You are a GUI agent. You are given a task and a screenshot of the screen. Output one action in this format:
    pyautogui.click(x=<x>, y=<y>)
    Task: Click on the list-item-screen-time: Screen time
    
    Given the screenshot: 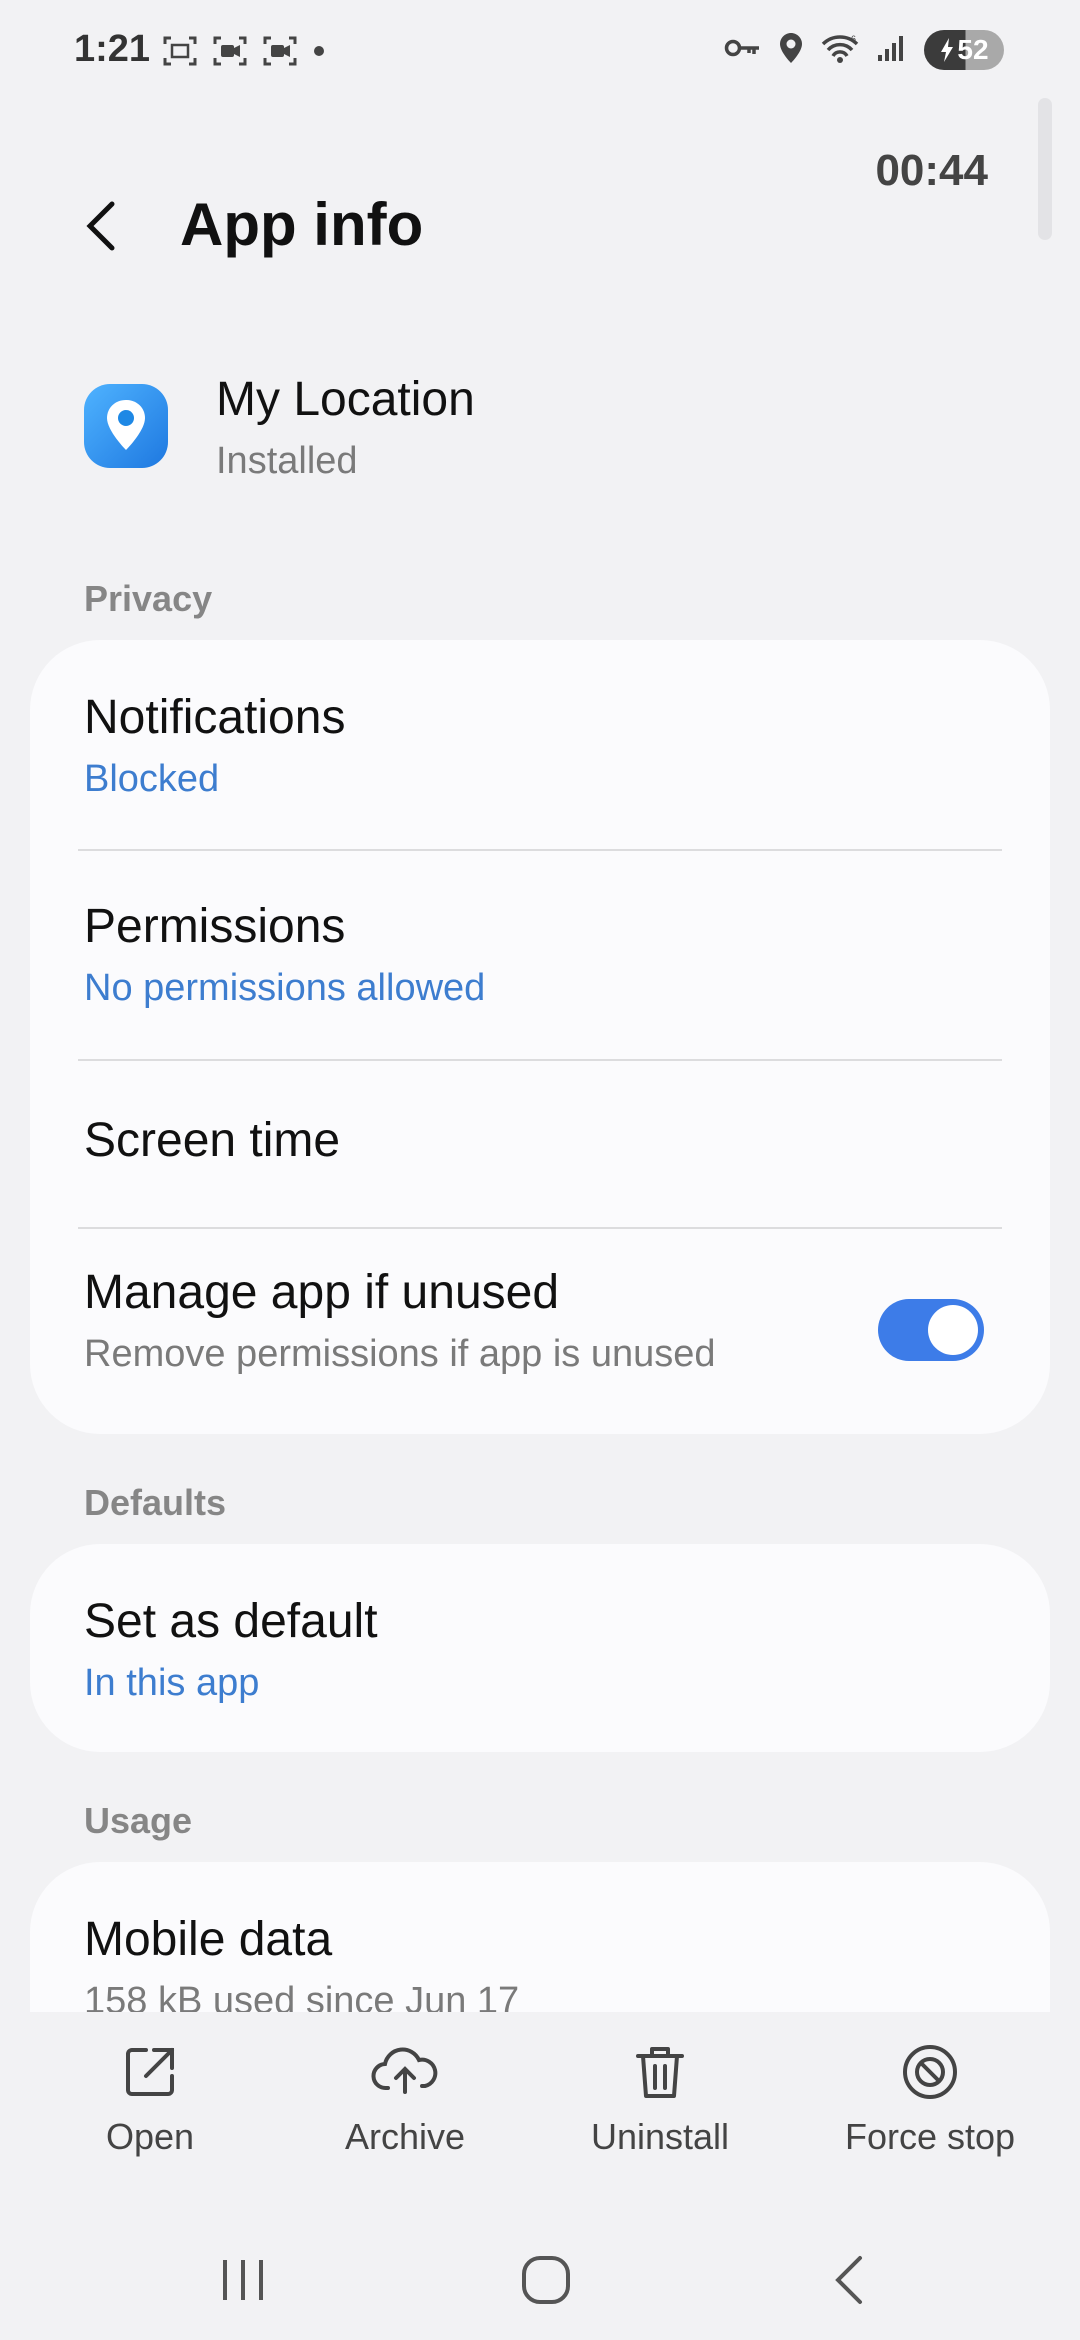 What is the action you would take?
    pyautogui.click(x=540, y=1144)
    